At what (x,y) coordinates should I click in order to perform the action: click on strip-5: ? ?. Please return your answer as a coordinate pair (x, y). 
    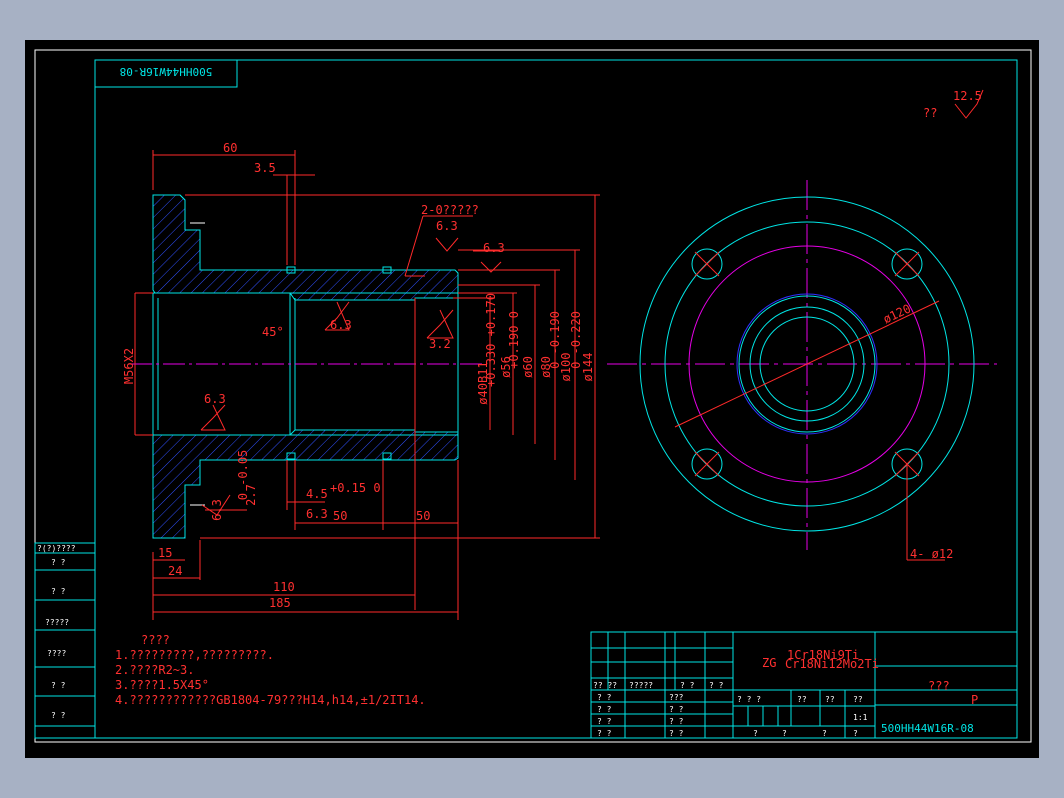
    Looking at the image, I should click on (58, 685).